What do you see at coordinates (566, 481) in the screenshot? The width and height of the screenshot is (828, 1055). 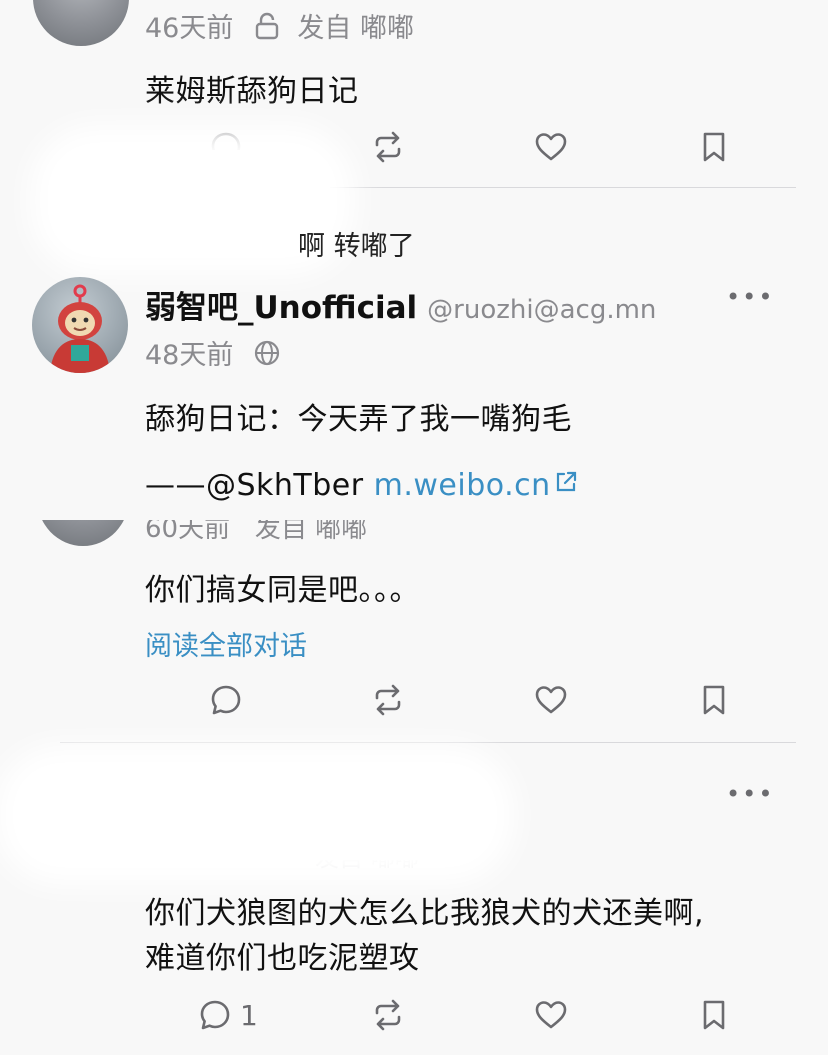 I see `external-link-icon` at bounding box center [566, 481].